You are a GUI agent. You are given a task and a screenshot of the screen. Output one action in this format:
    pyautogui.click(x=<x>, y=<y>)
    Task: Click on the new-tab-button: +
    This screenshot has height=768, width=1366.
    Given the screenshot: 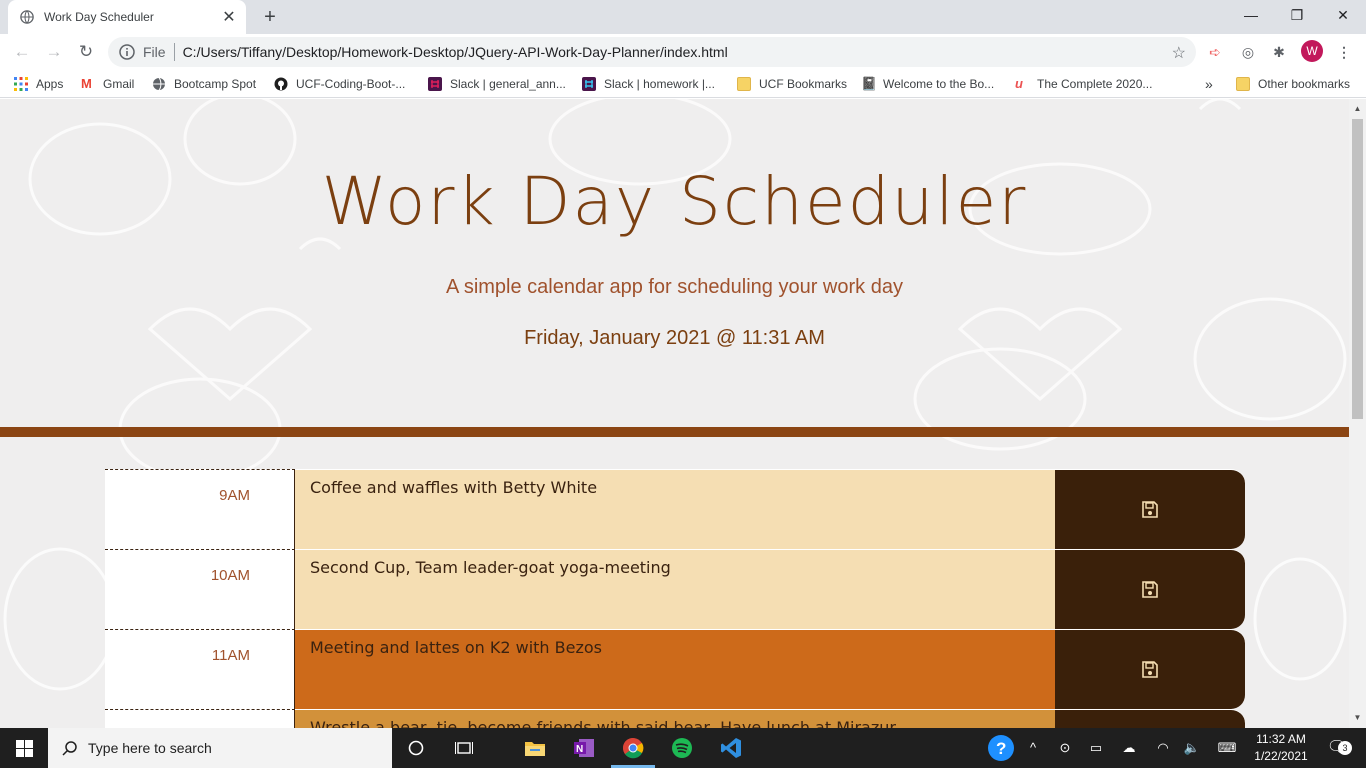 What is the action you would take?
    pyautogui.click(x=270, y=17)
    